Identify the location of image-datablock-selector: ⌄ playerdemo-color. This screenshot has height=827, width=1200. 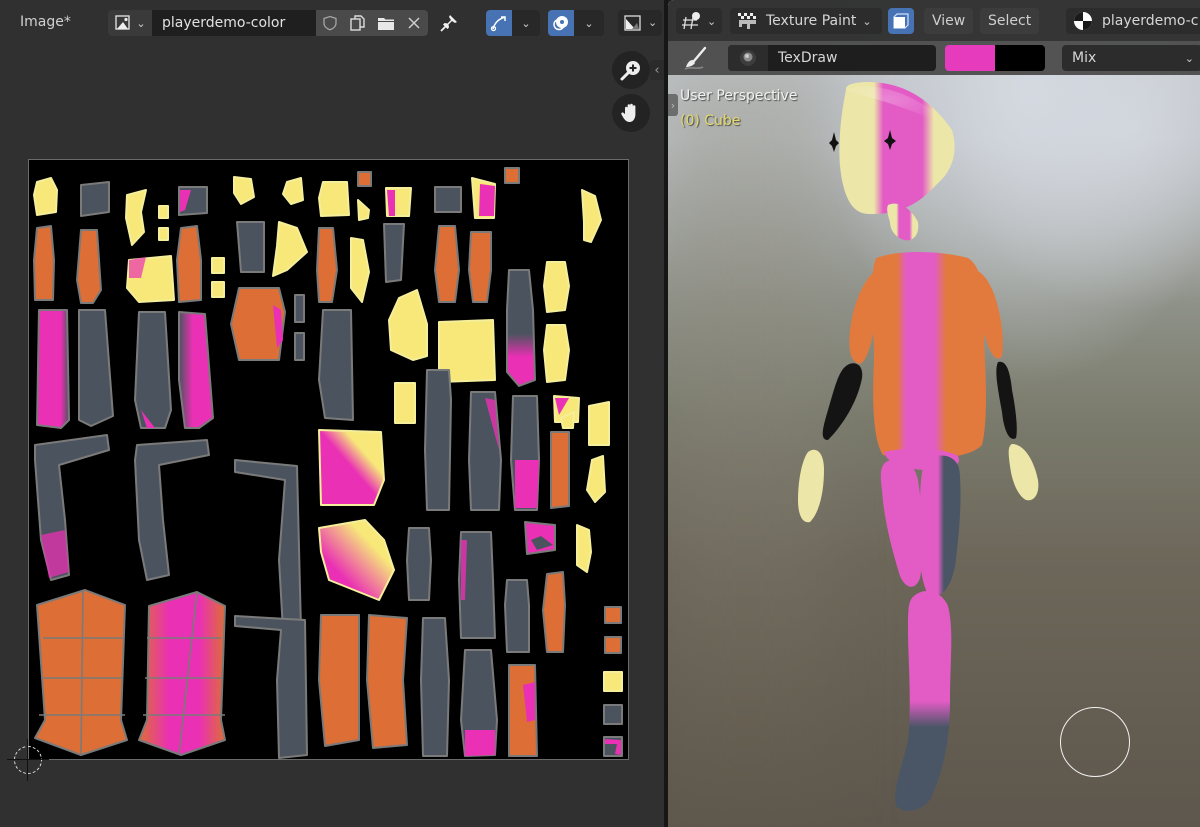
(268, 23).